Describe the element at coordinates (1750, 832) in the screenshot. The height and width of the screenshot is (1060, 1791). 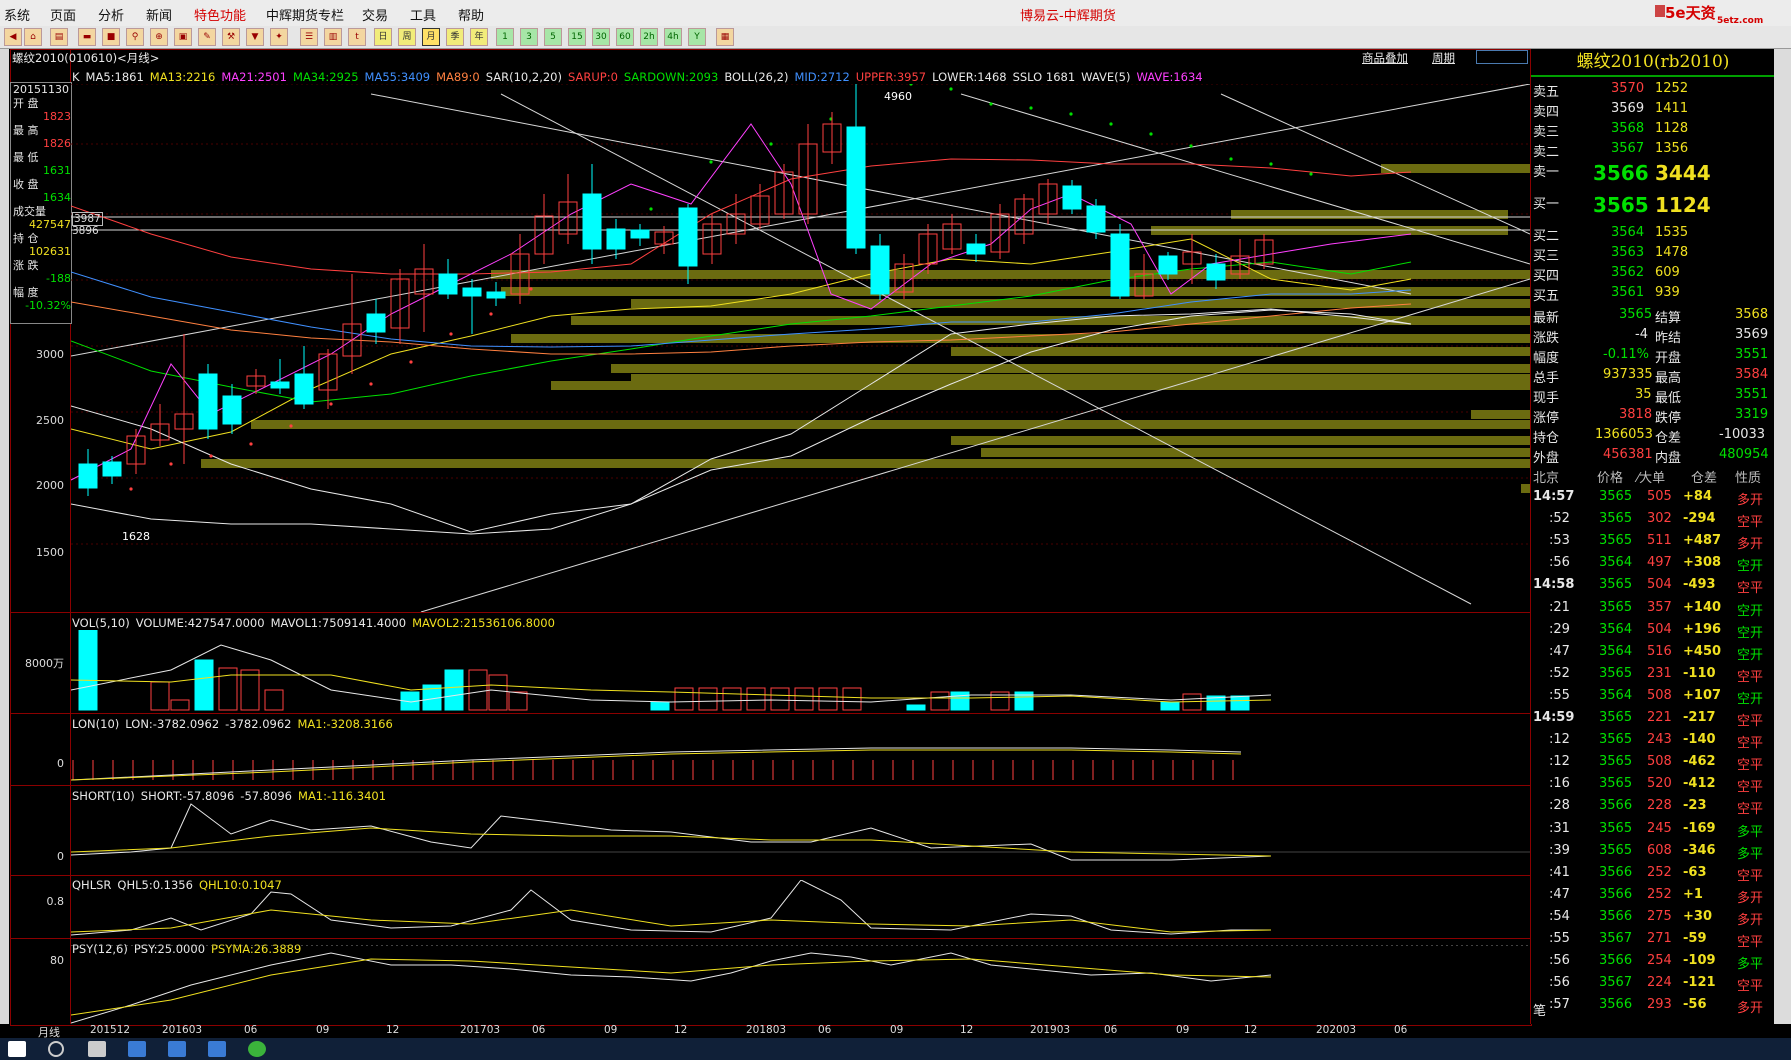
I see `quote-cell: 多平` at that location.